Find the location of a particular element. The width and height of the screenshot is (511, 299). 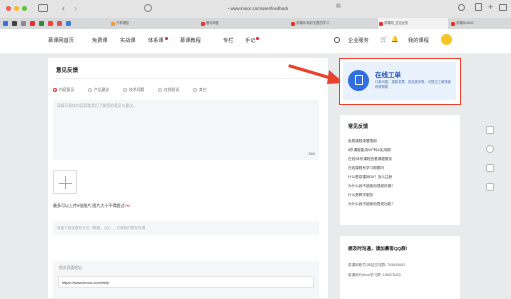

browser-tab: 慕课网-精彩无限的学习 is located at coordinates (330, 23).